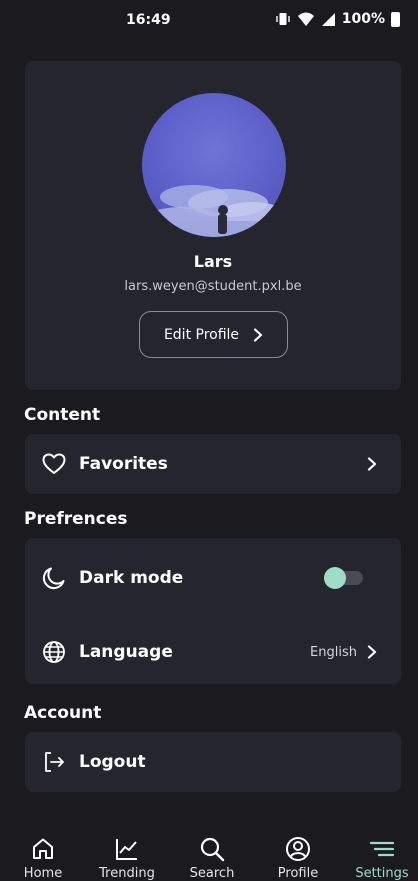 This screenshot has width=418, height=881. What do you see at coordinates (213, 578) in the screenshot?
I see `dark-mode-row: Dark mode` at bounding box center [213, 578].